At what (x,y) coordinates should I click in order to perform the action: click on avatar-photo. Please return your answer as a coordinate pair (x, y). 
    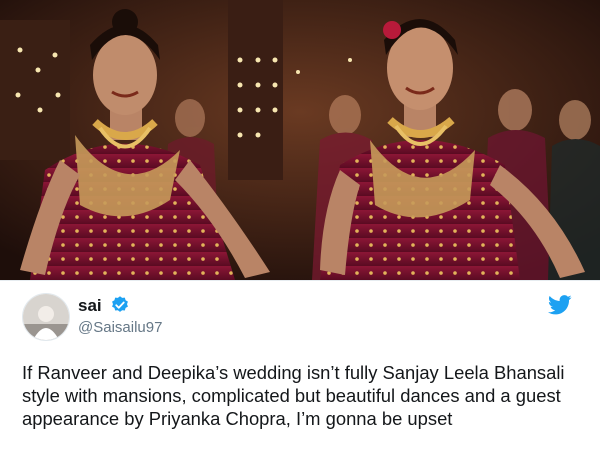
    Looking at the image, I should click on (46, 317).